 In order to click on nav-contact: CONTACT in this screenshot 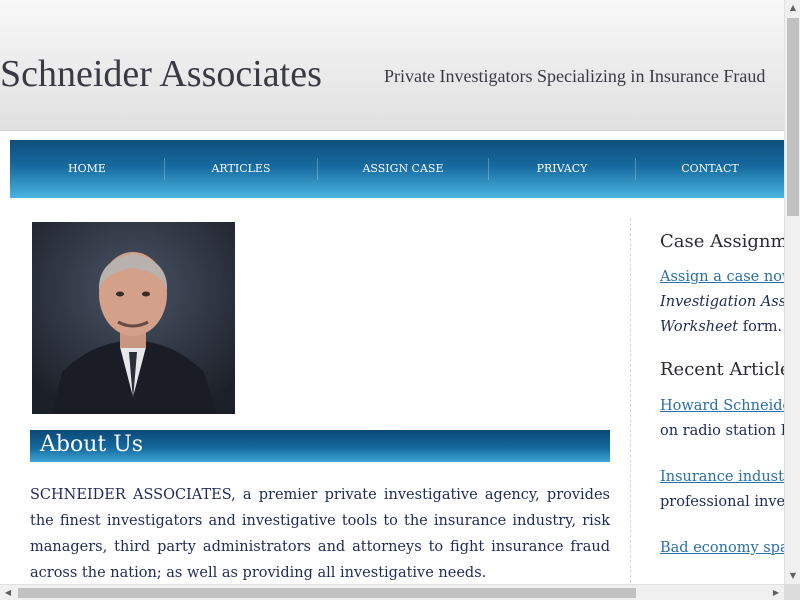, I will do `click(710, 169)`.